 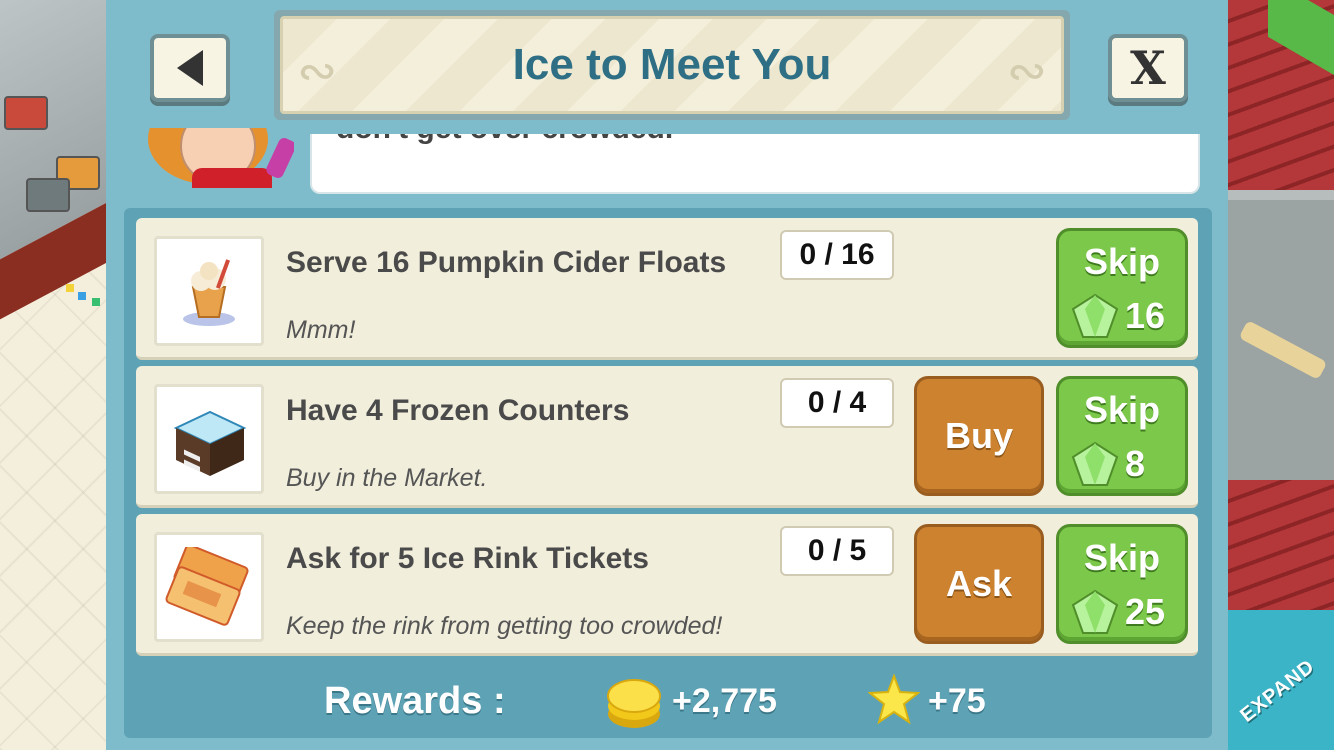 I want to click on pumpkin-cider-float-icon, so click(x=209, y=291).